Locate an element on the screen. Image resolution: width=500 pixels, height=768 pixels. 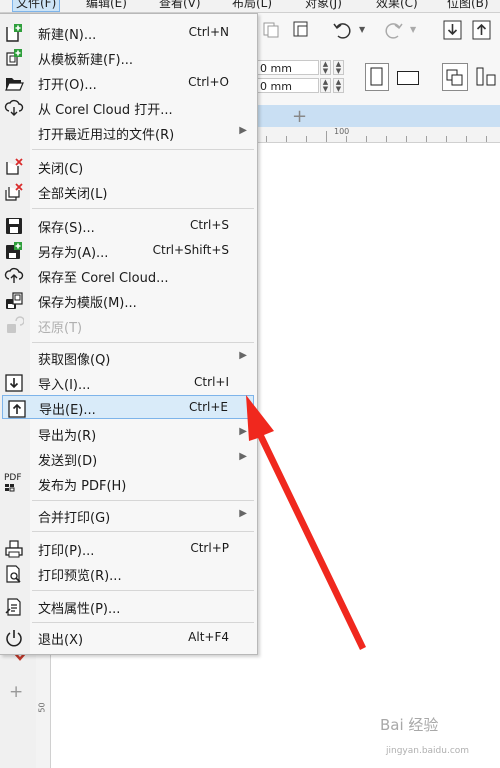
redo-dropdown-icon: ▼ is located at coordinates (413, 29).